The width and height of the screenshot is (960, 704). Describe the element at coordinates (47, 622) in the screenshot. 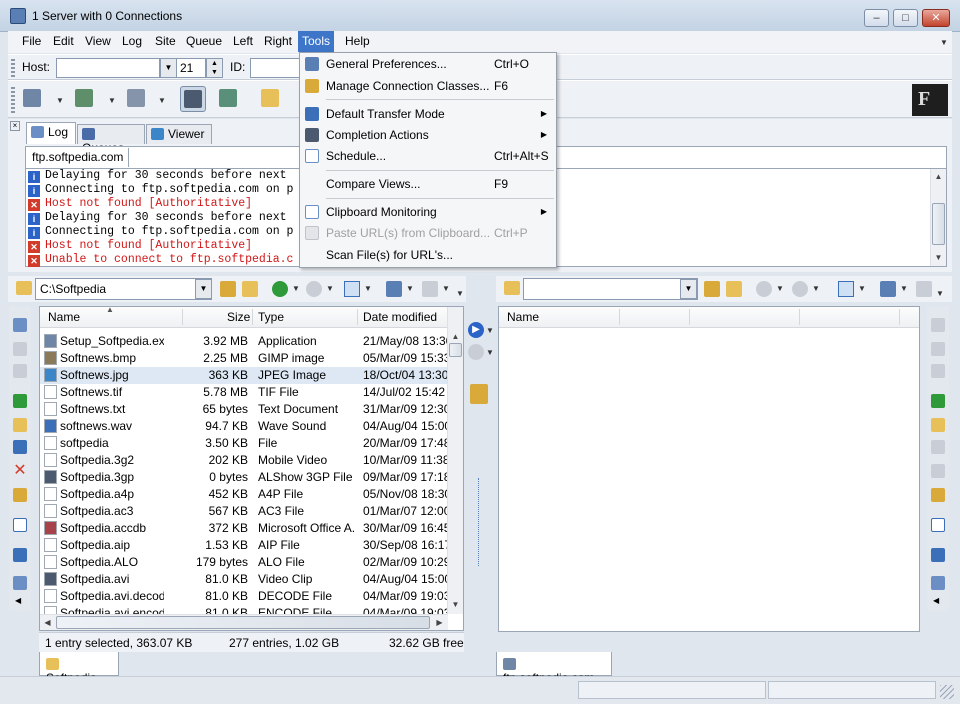

I see `scroll-left-icon: ◀` at that location.